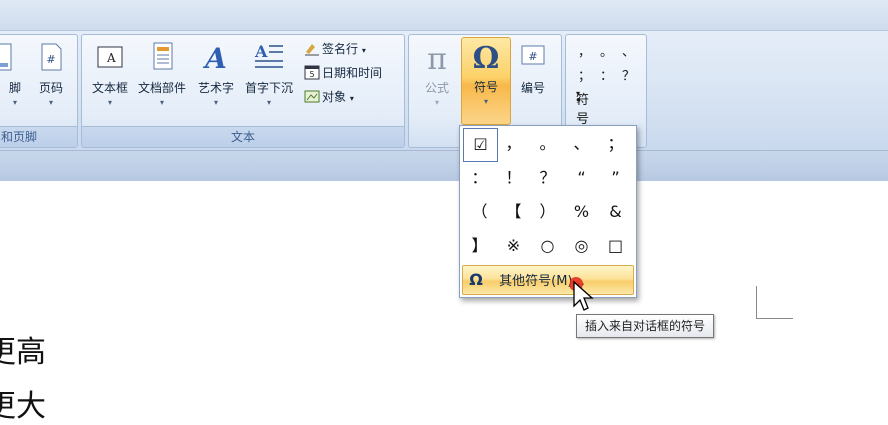 This screenshot has height=425, width=888. Describe the element at coordinates (581, 144) in the screenshot. I see `symbol-cell: 、` at that location.